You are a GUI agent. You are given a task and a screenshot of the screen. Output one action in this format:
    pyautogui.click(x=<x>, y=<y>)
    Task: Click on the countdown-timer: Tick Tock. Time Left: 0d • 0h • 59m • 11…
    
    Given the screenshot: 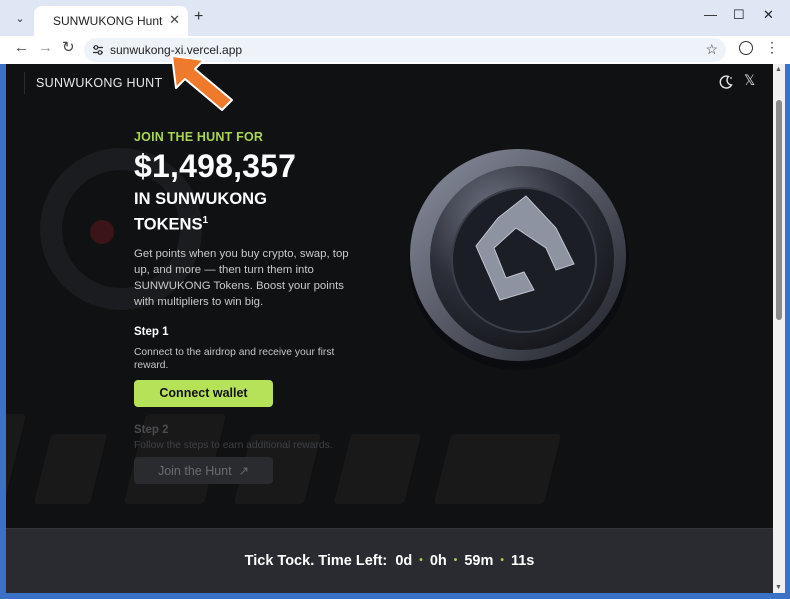 What is the action you would take?
    pyautogui.click(x=389, y=561)
    